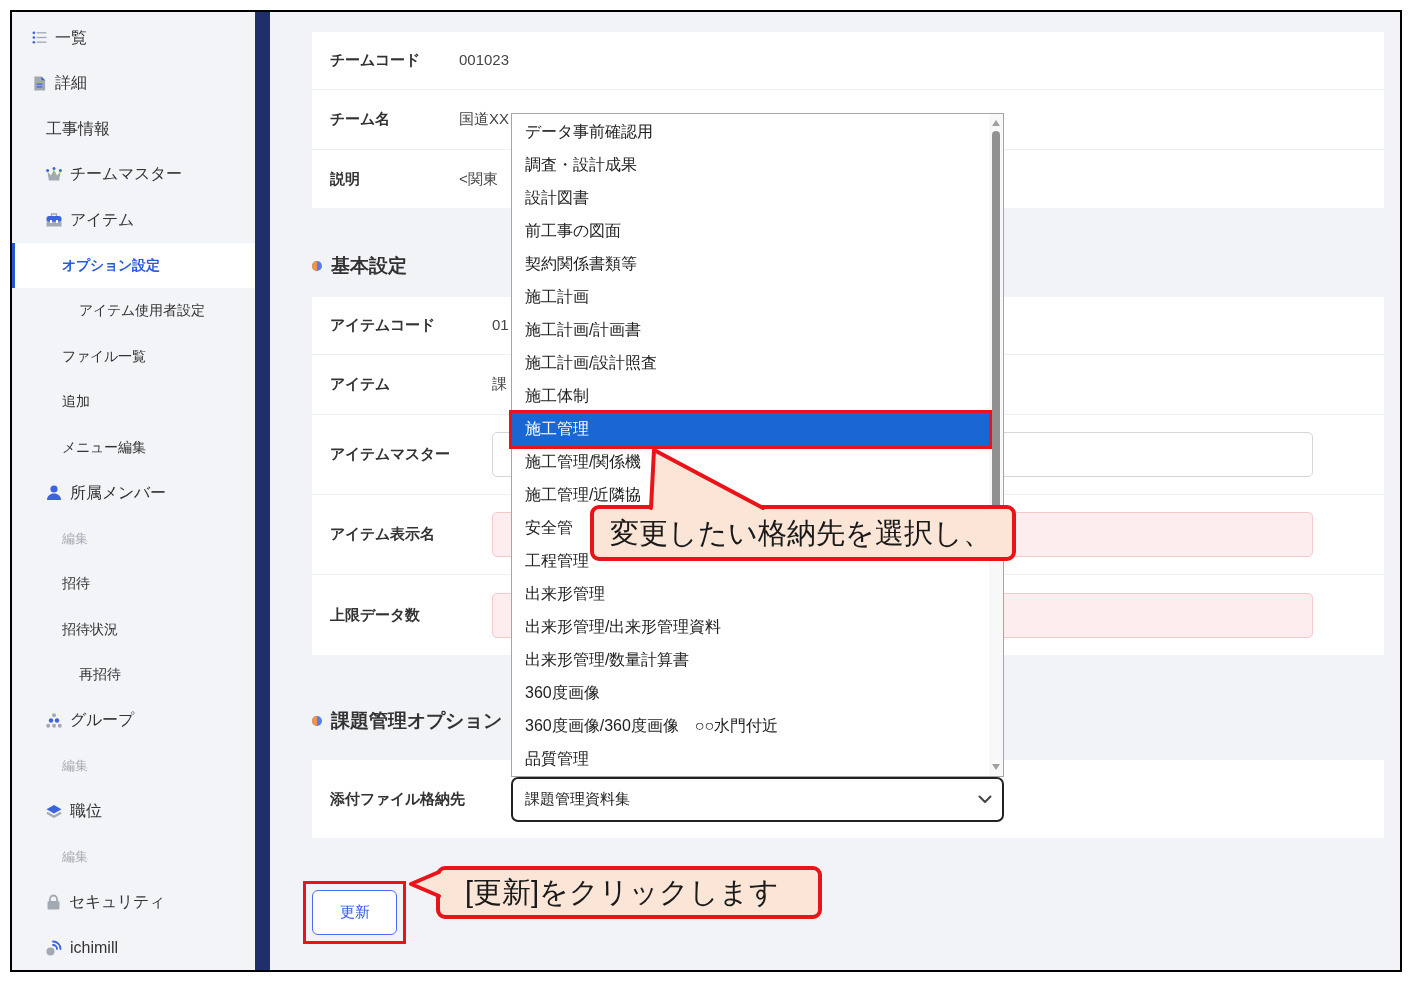 This screenshot has width=1412, height=982. I want to click on field-label: チーム名, so click(360, 119).